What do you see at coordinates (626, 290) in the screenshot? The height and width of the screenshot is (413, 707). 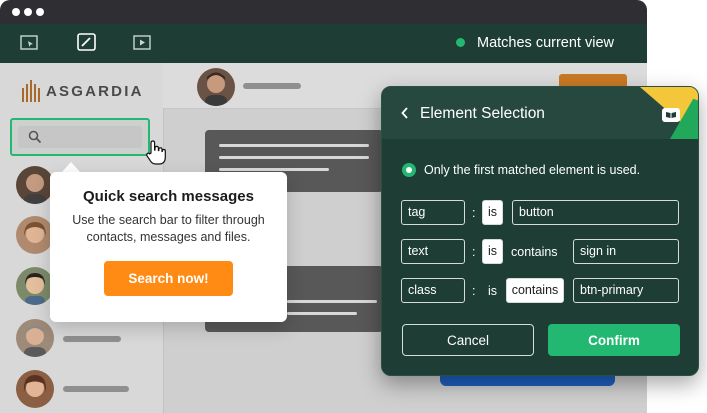 I see `rule-value-field: btn-primary` at bounding box center [626, 290].